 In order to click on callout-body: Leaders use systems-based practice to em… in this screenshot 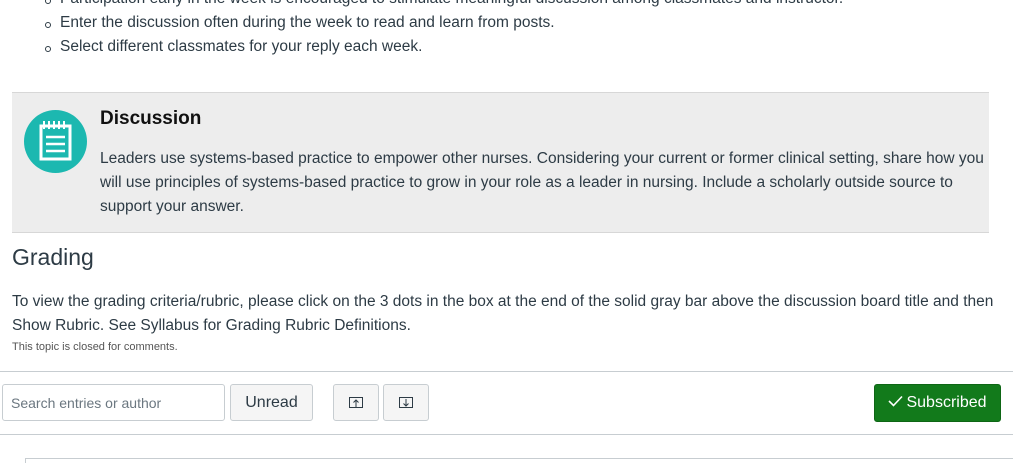, I will do `click(542, 182)`.